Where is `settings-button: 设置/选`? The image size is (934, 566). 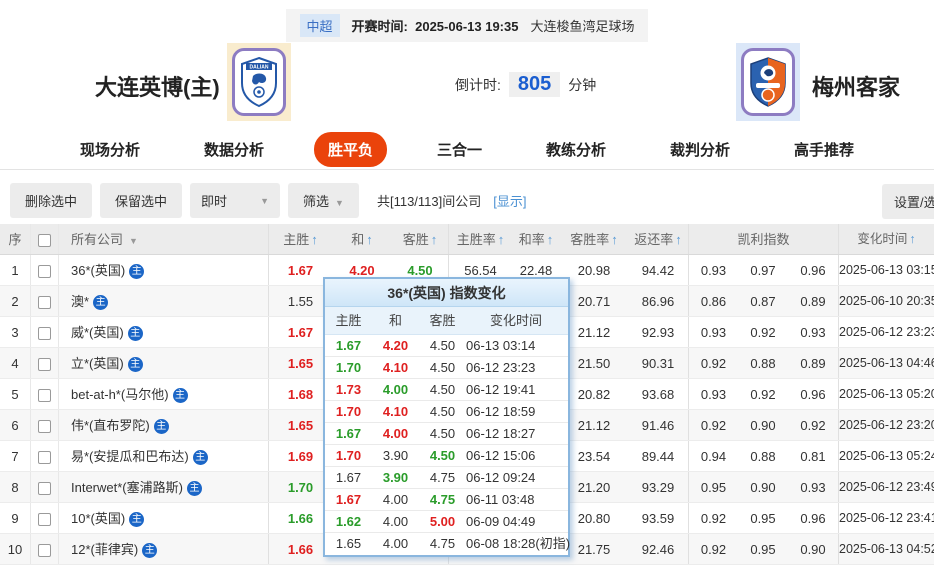
settings-button: 设置/选 is located at coordinates (908, 201).